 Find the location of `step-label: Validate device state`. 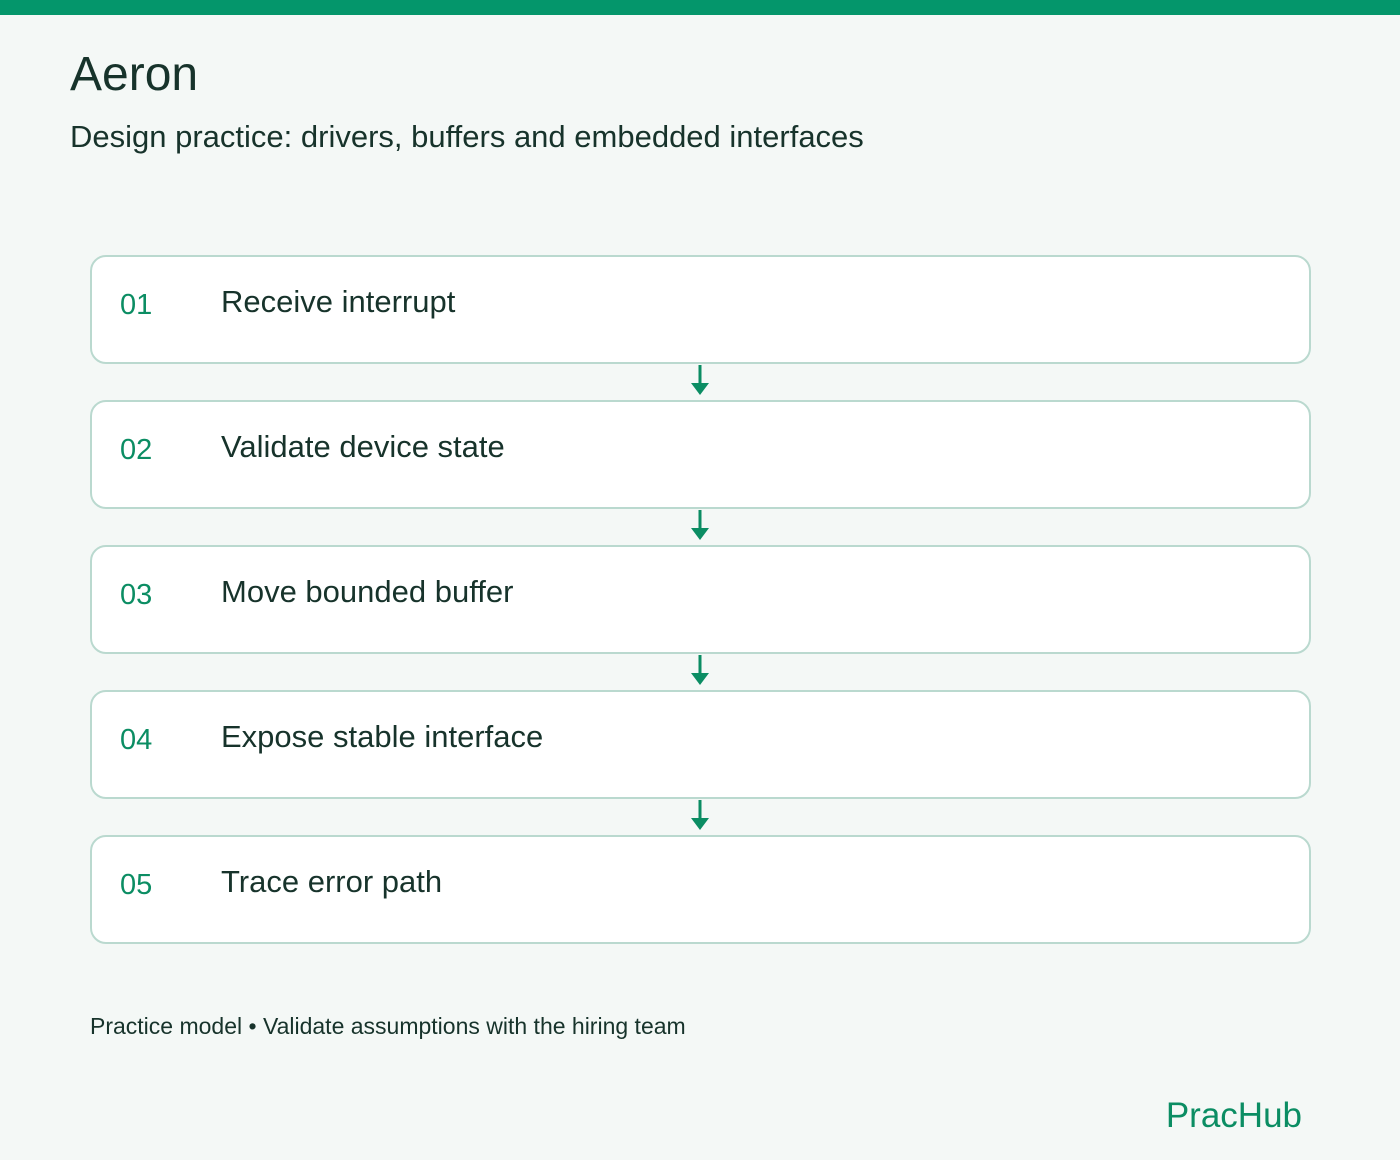

step-label: Validate device state is located at coordinates (363, 446).